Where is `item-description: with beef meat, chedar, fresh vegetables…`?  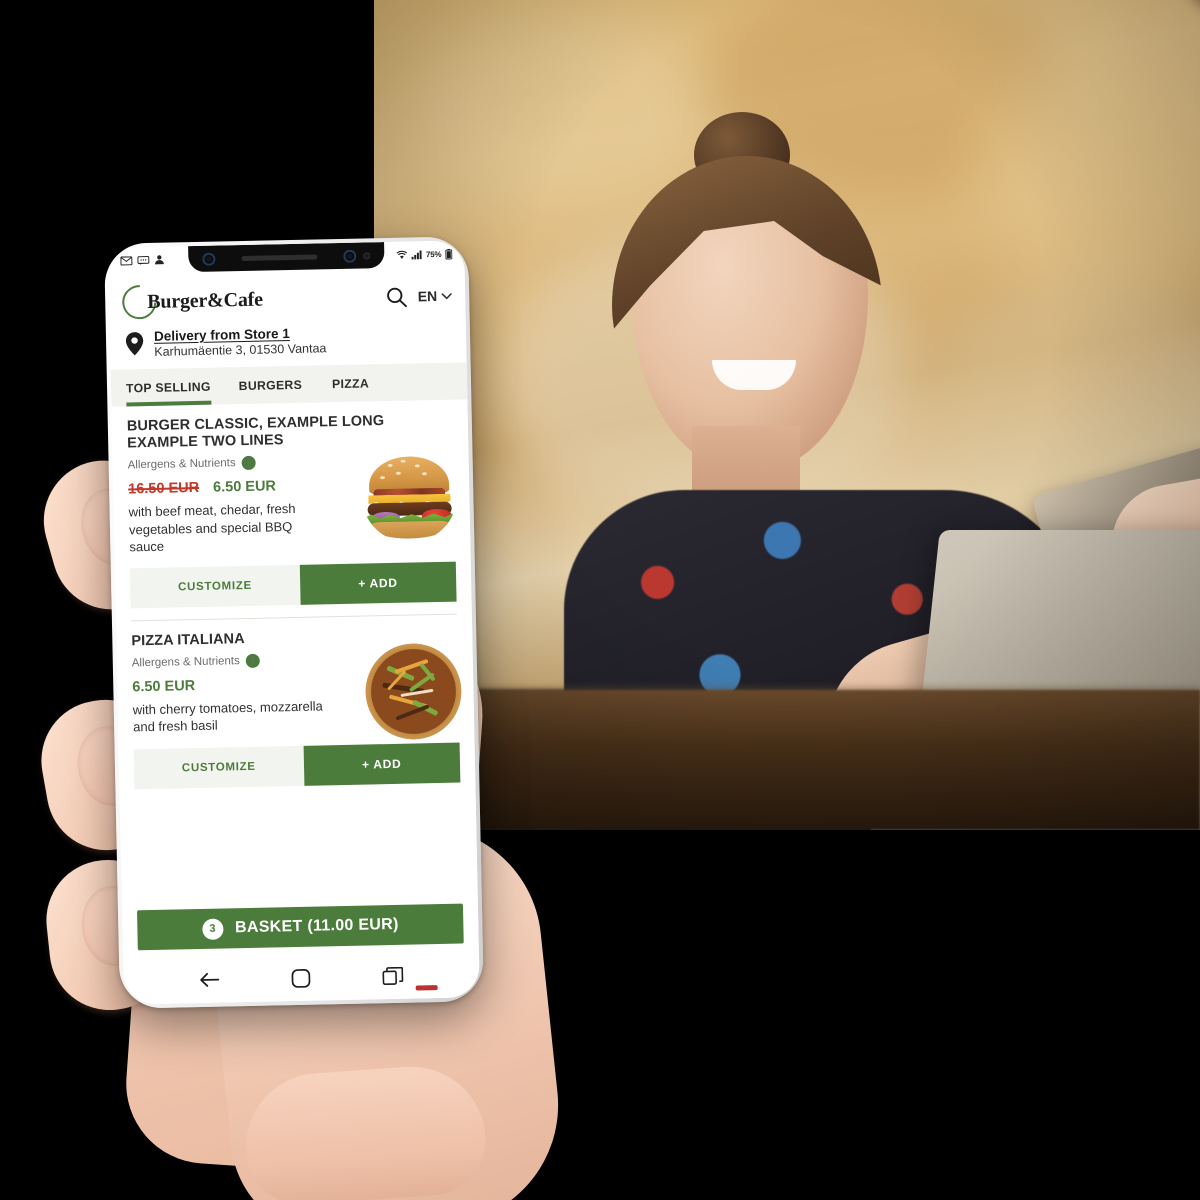 item-description: with beef meat, chedar, fresh vegetables… is located at coordinates (212, 528).